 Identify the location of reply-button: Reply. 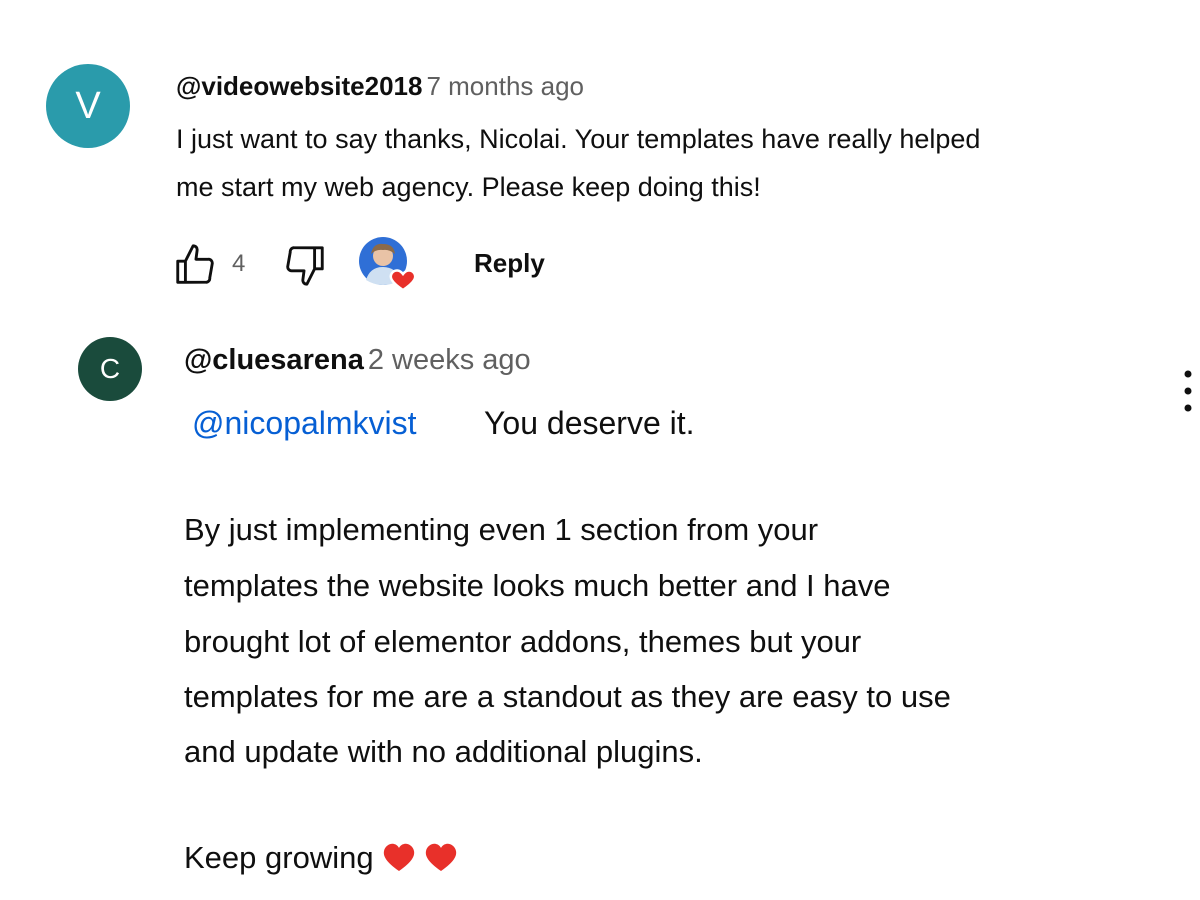
(509, 263).